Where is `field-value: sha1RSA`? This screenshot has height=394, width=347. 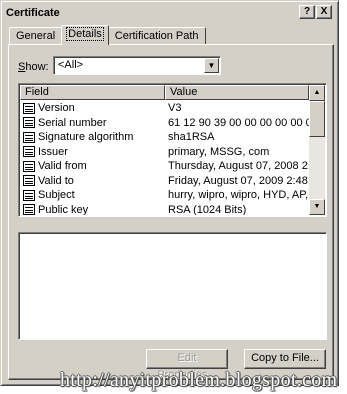 field-value: sha1RSA is located at coordinates (191, 137).